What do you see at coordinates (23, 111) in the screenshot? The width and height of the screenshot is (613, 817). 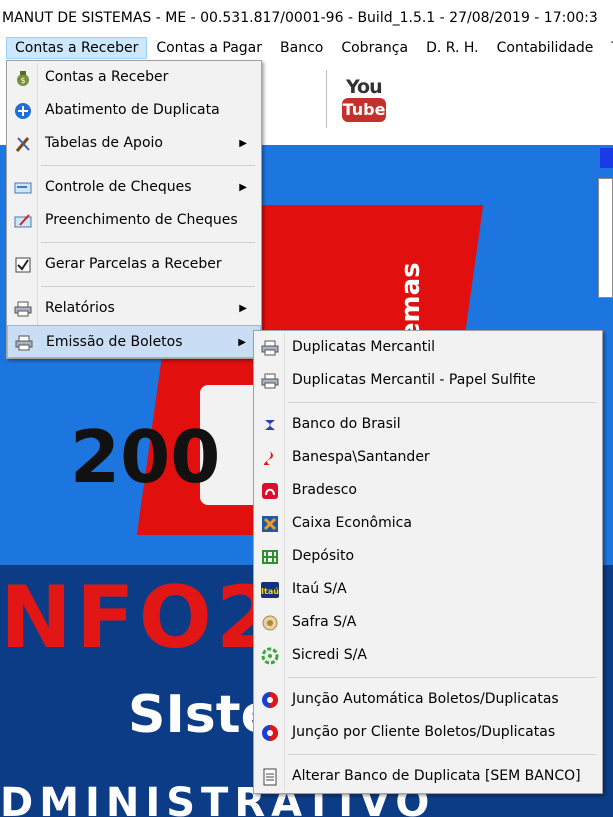 I see `plus-circle-icon` at bounding box center [23, 111].